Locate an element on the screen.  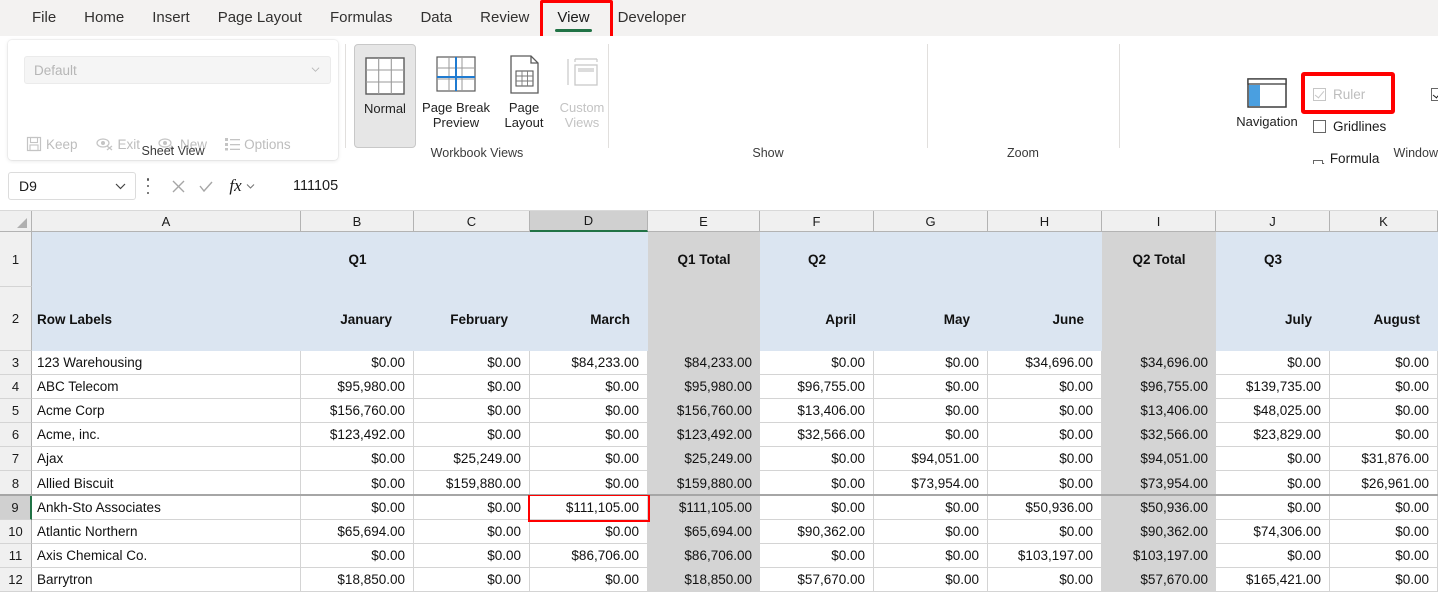
cell-H7: $0.00 is located at coordinates (1045, 459).